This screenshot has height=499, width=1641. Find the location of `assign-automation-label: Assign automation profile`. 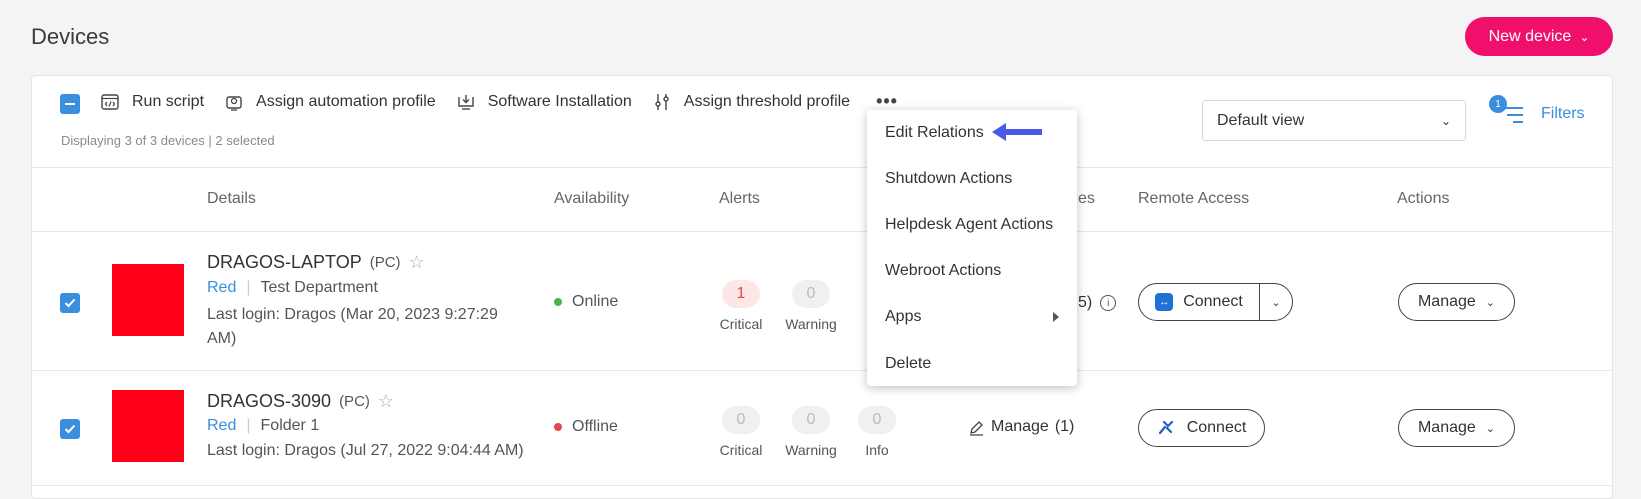

assign-automation-label: Assign automation profile is located at coordinates (346, 101).